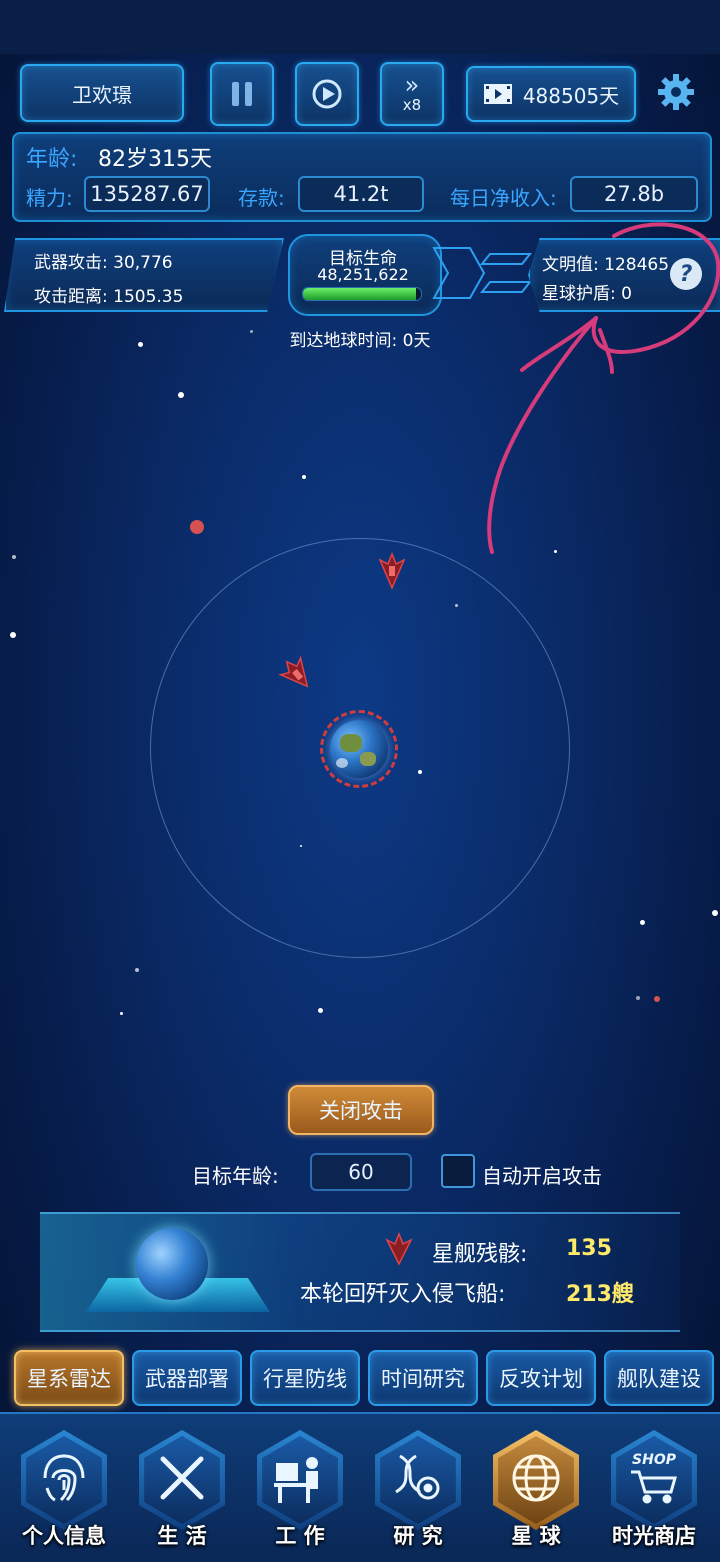 Image resolution: width=720 pixels, height=1562 pixels. I want to click on nav-label: 研 究, so click(418, 1536).